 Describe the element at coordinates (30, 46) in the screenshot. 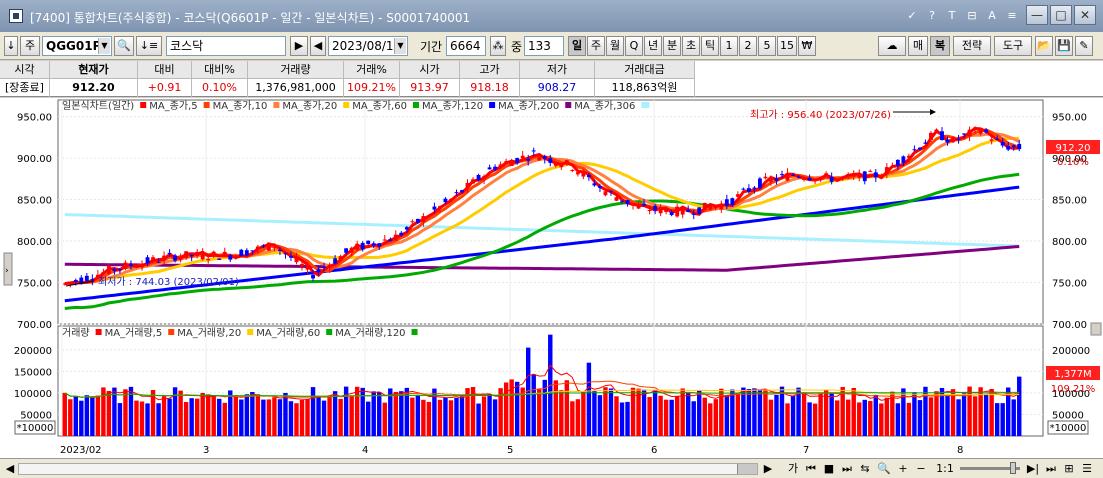

I see `type-select: 주` at that location.